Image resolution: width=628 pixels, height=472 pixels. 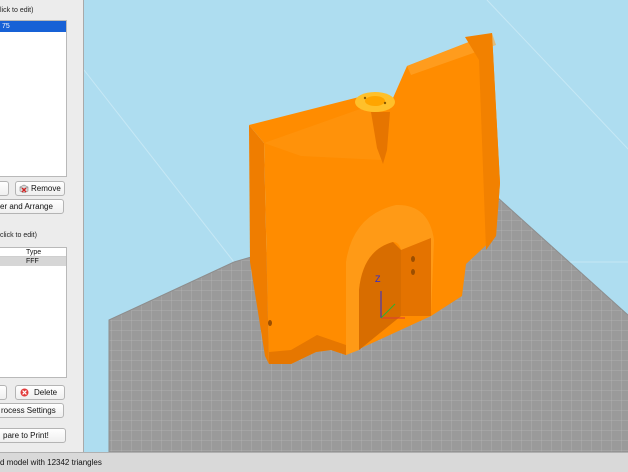 What do you see at coordinates (378, 279) in the screenshot?
I see `z-axis-label: Z` at bounding box center [378, 279].